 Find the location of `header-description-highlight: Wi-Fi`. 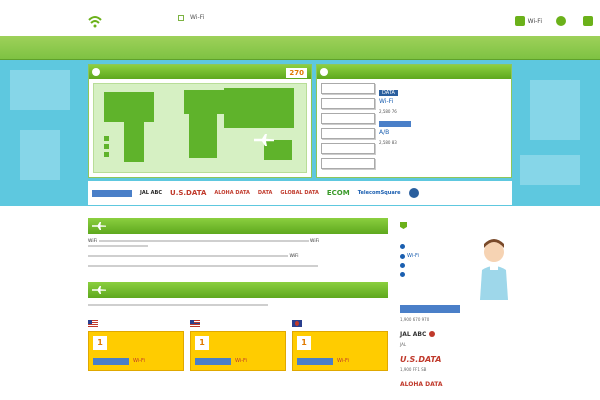

header-description-highlight: Wi-Fi is located at coordinates (197, 17).